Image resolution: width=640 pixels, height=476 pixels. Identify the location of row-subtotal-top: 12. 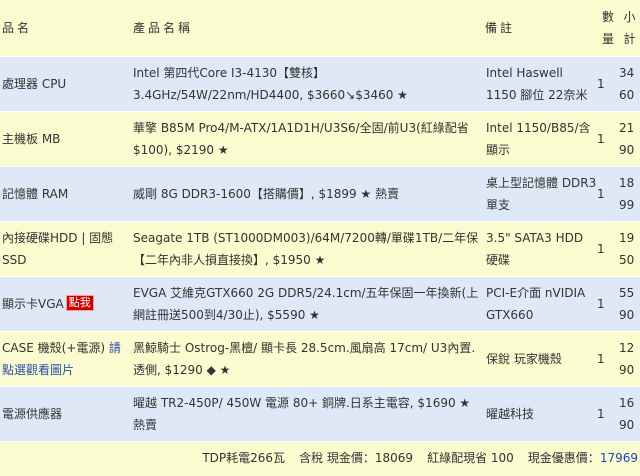
(627, 347).